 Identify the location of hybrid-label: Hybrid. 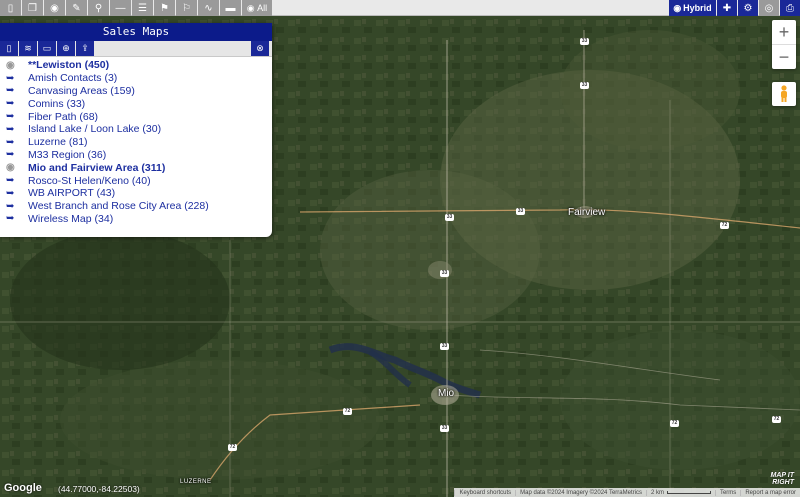
(697, 8).